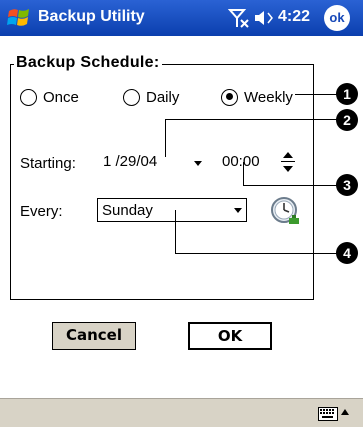  What do you see at coordinates (345, 412) in the screenshot?
I see `up-arrow-icon` at bounding box center [345, 412].